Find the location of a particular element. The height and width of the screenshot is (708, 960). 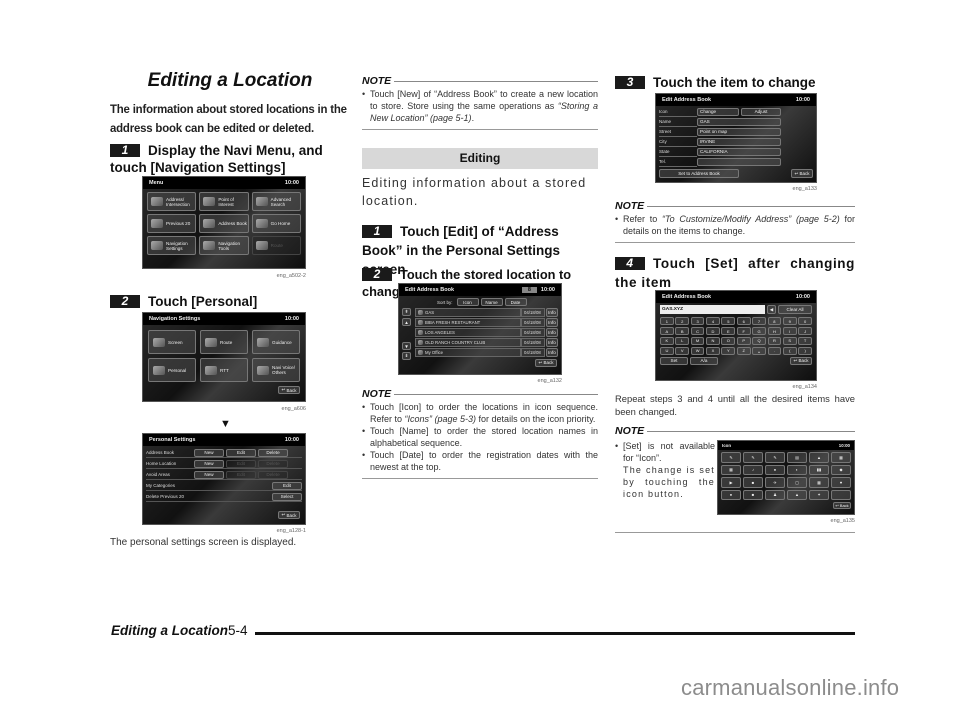

icon-choice-button: ▤ is located at coordinates (797, 457).